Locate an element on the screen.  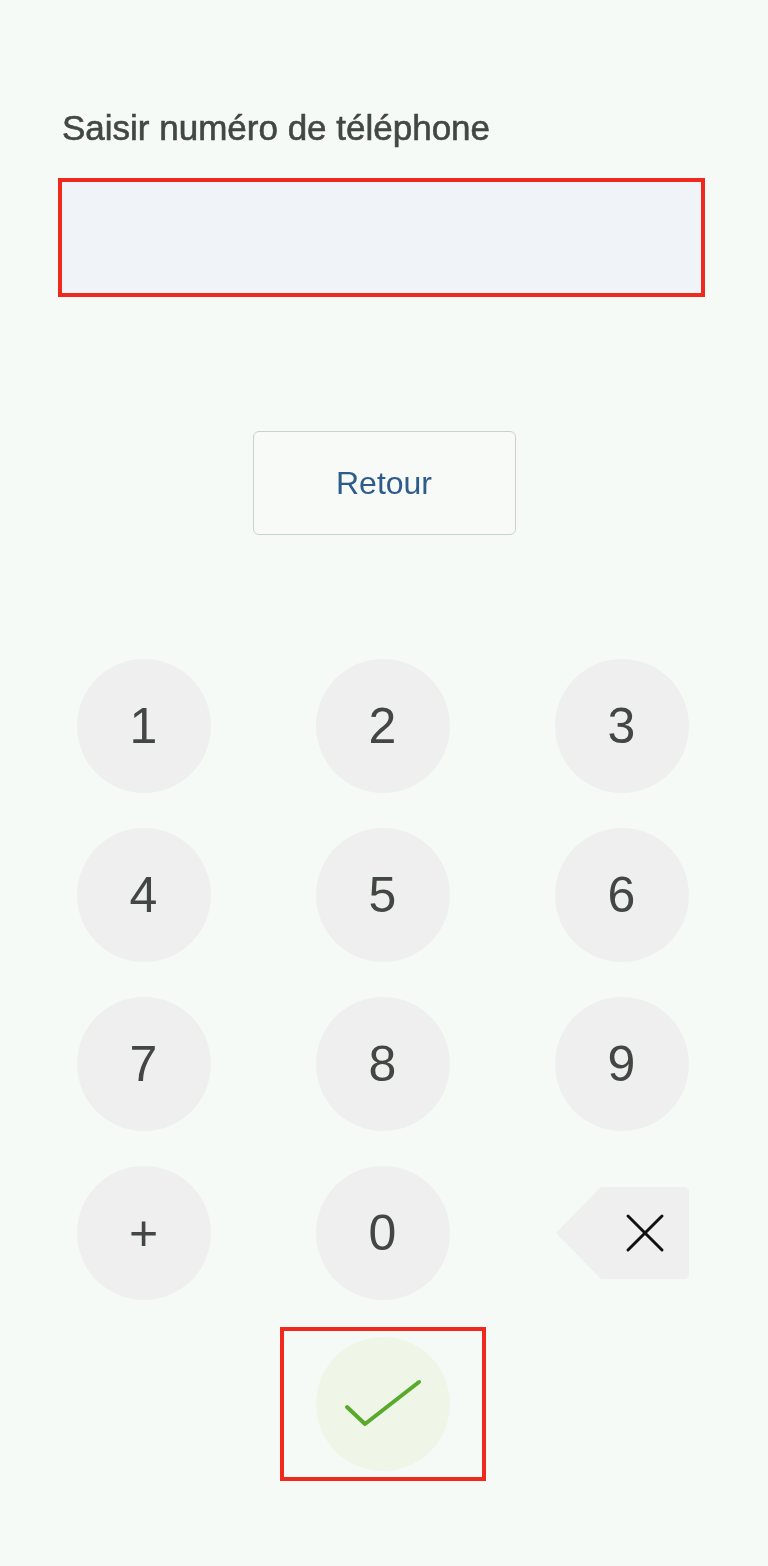
field-label: Saisir numéro de téléphone is located at coordinates (277, 128).